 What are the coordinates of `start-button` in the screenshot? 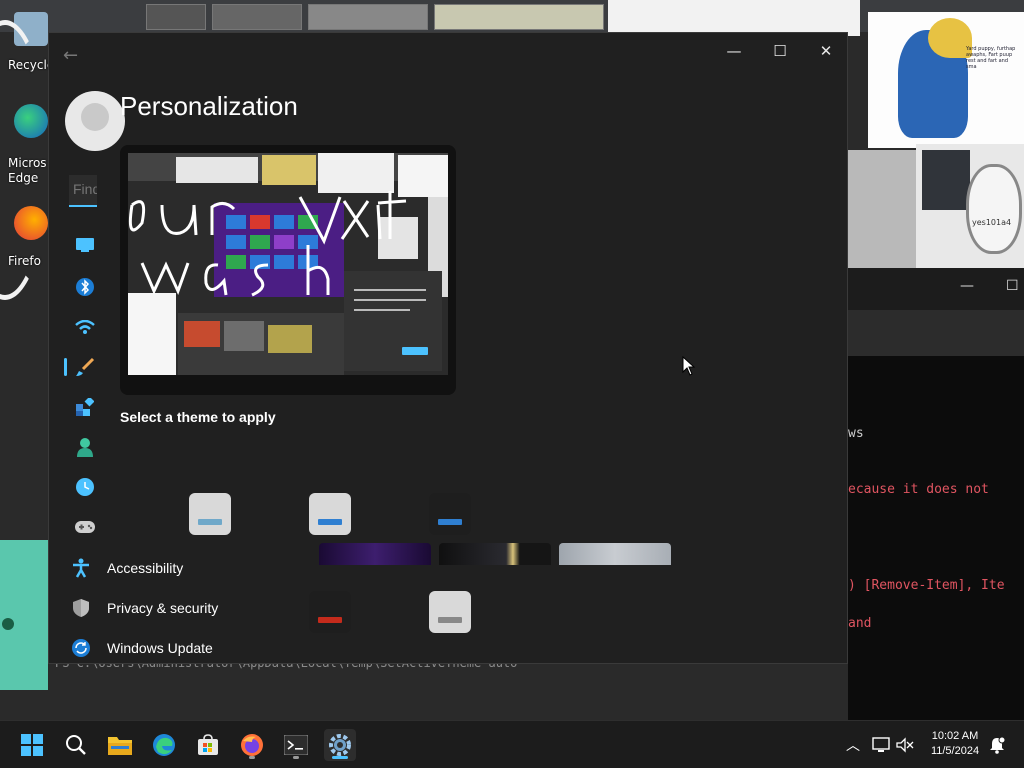 It's located at (32, 745).